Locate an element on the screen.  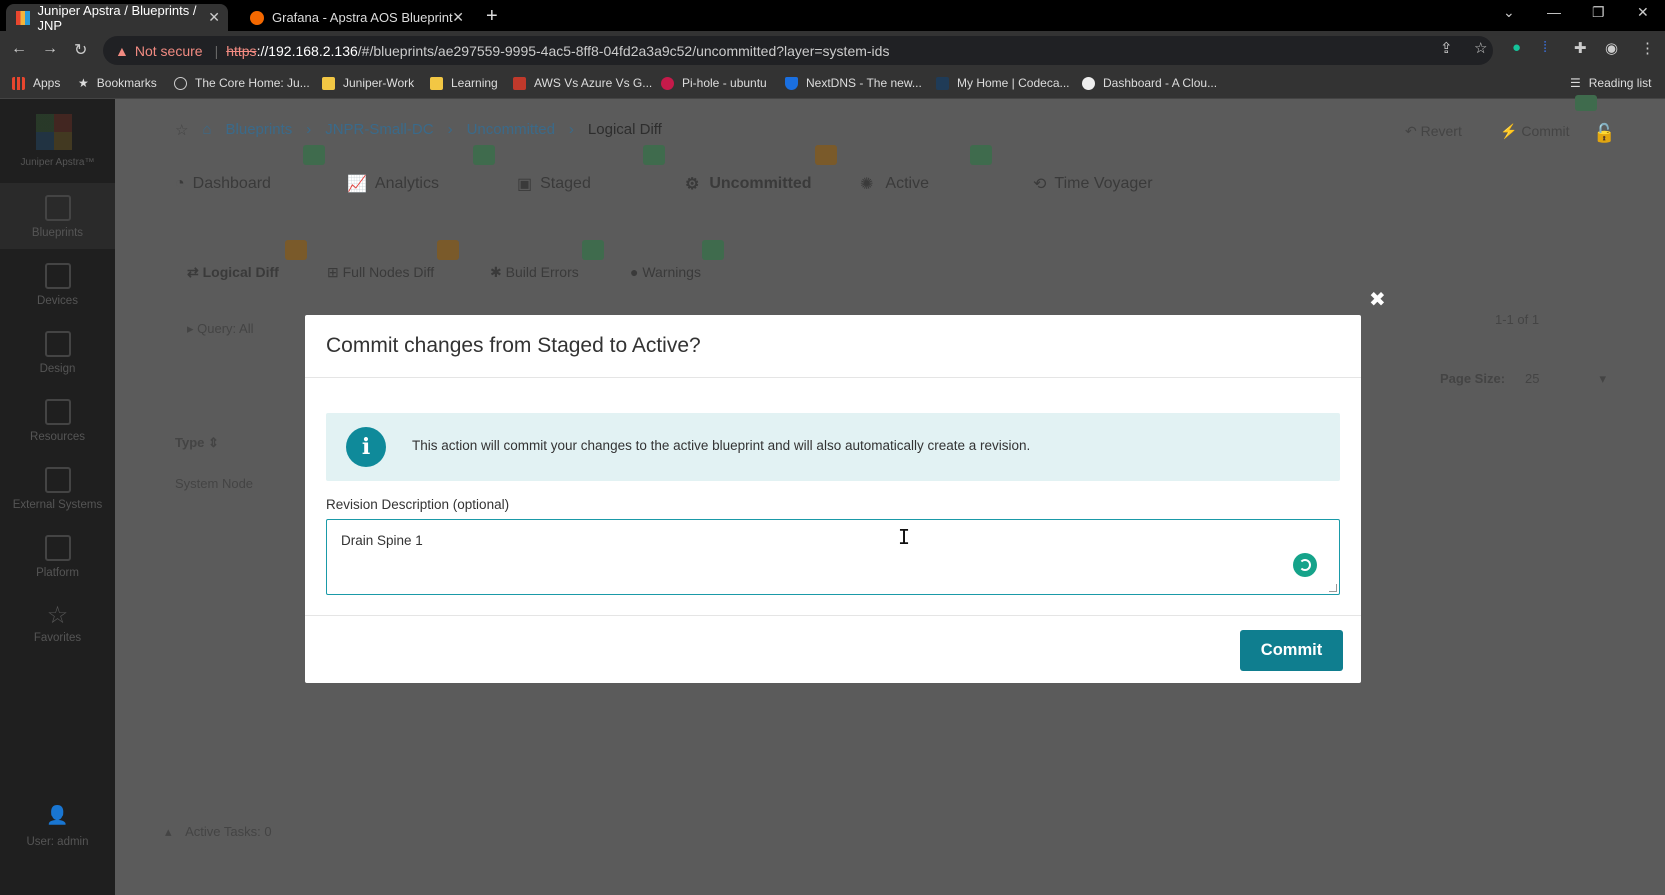
extensions-puzzle-icon: ✚ is located at coordinates (1580, 48).